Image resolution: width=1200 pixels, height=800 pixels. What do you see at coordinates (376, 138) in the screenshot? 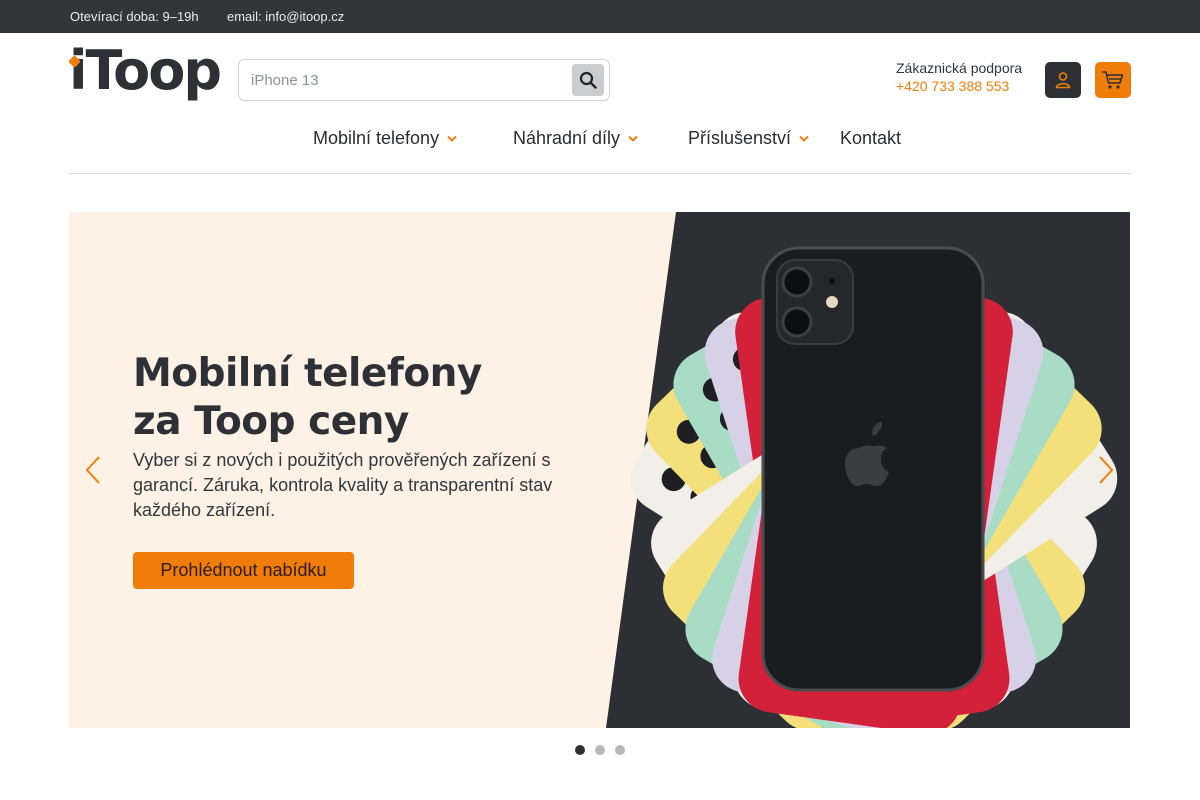
I see `nav-item-label: Mobilní telefony` at bounding box center [376, 138].